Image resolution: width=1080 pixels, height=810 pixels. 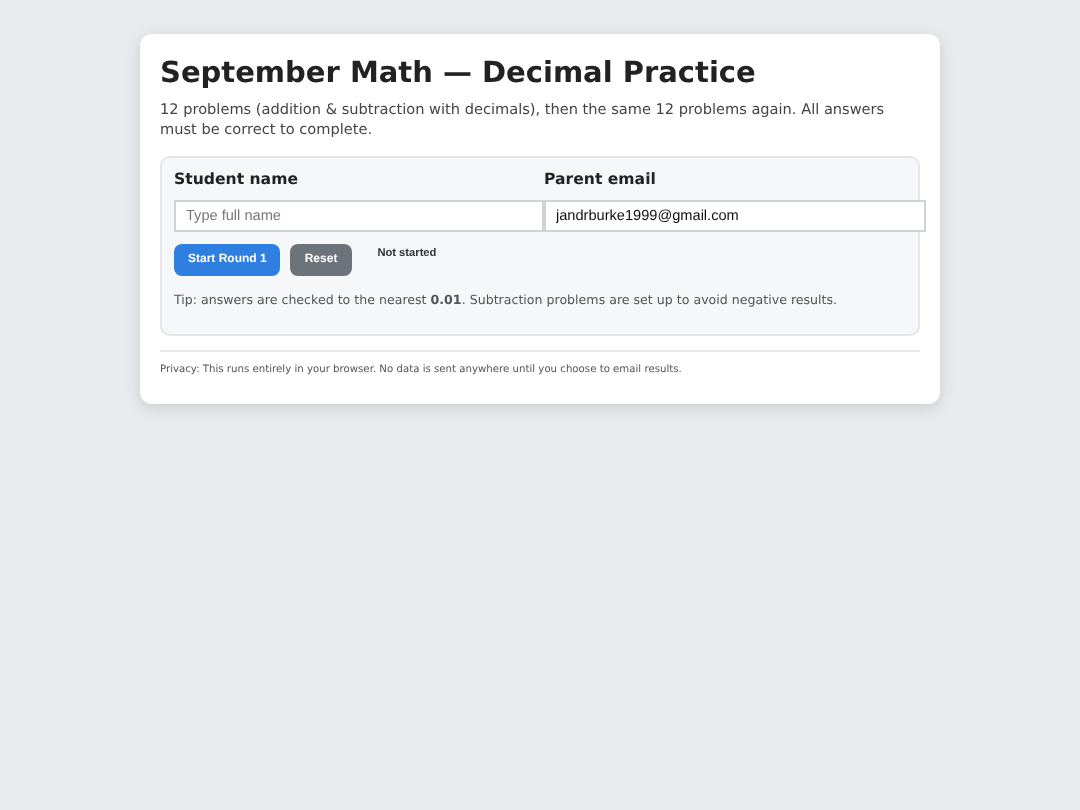 I want to click on page-title: September Math — Decimal Practice, so click(x=459, y=74).